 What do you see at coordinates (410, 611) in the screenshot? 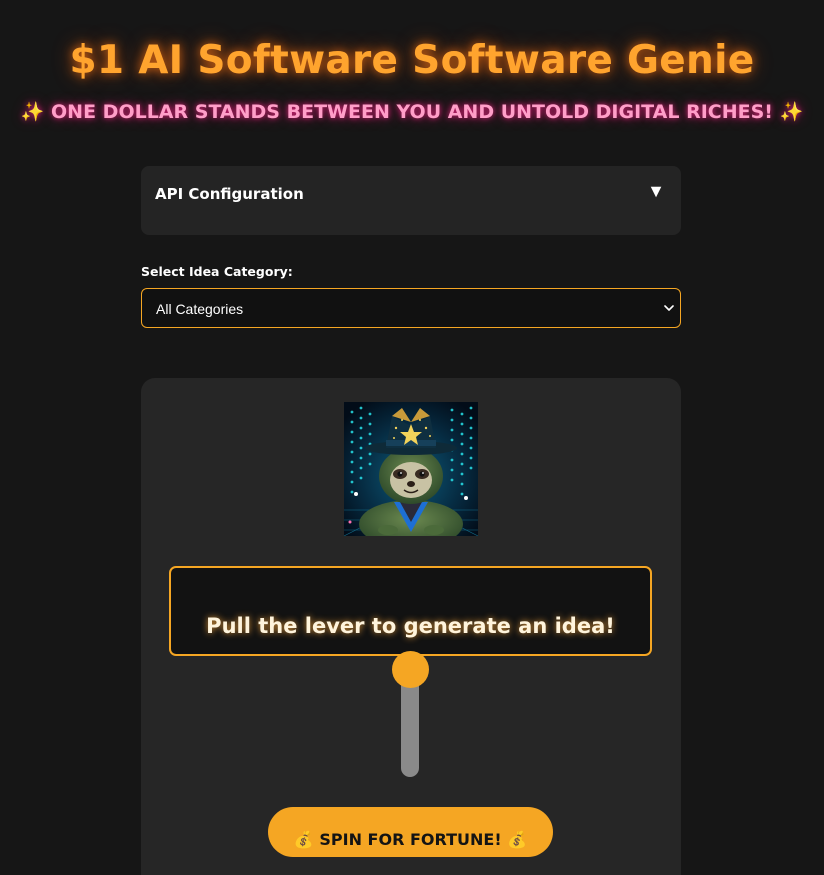
I see `idea-display: Pull the lever to generate an idea!` at bounding box center [410, 611].